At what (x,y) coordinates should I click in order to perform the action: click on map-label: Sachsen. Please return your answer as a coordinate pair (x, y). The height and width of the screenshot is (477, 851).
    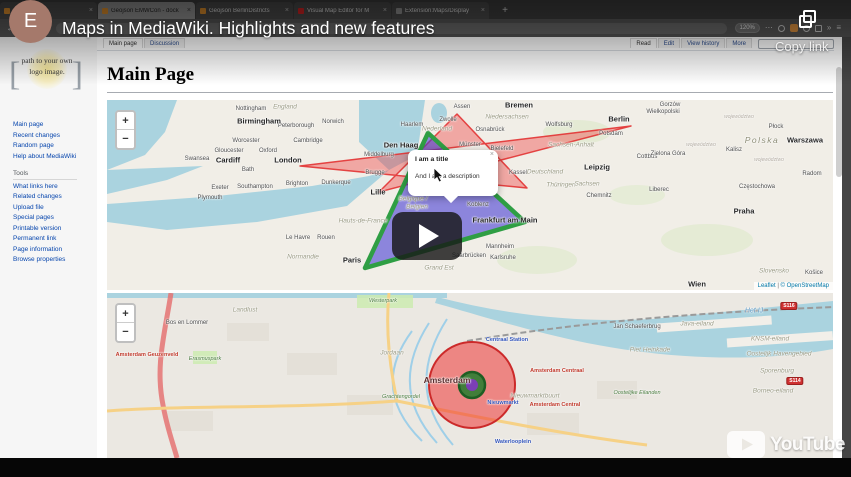
    Looking at the image, I should click on (587, 184).